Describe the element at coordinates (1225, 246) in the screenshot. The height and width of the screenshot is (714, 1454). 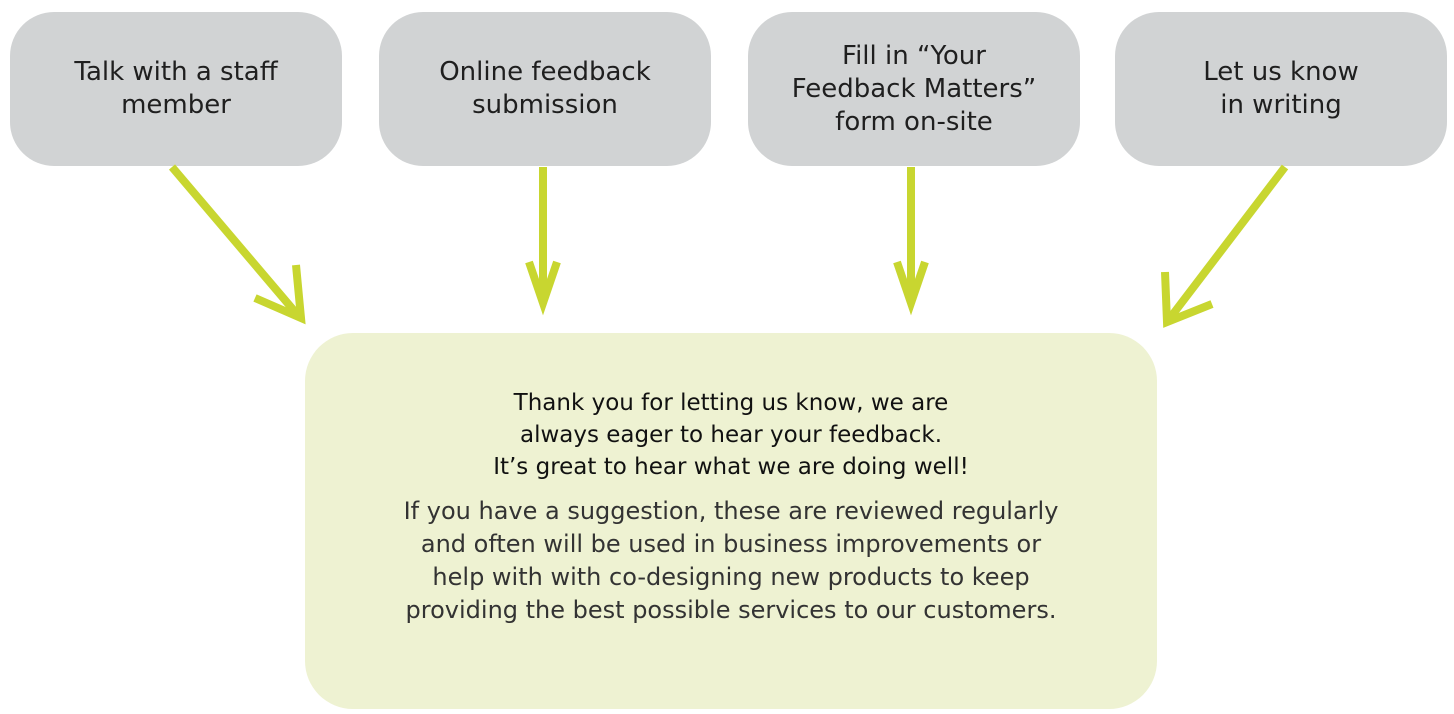
I see `arrow-writing` at that location.